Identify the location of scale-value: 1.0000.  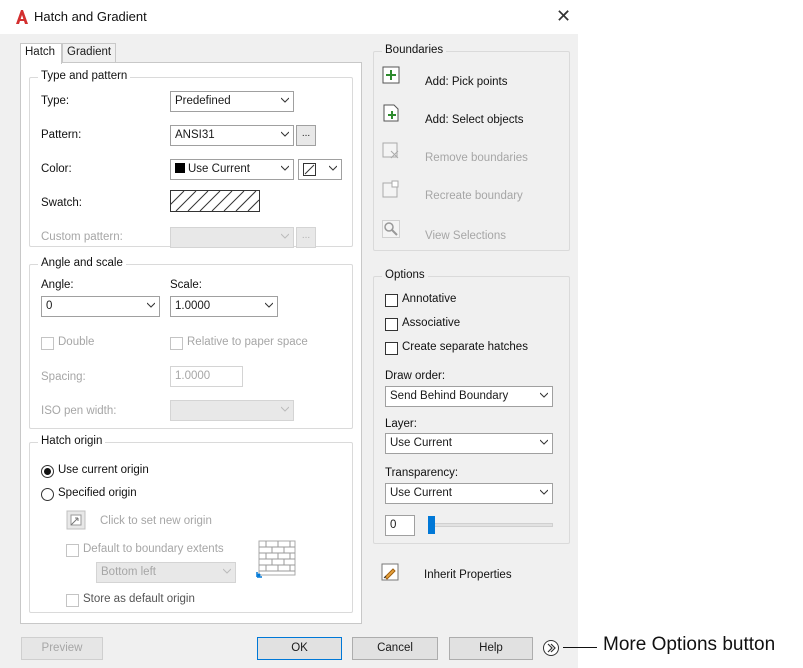
(193, 306).